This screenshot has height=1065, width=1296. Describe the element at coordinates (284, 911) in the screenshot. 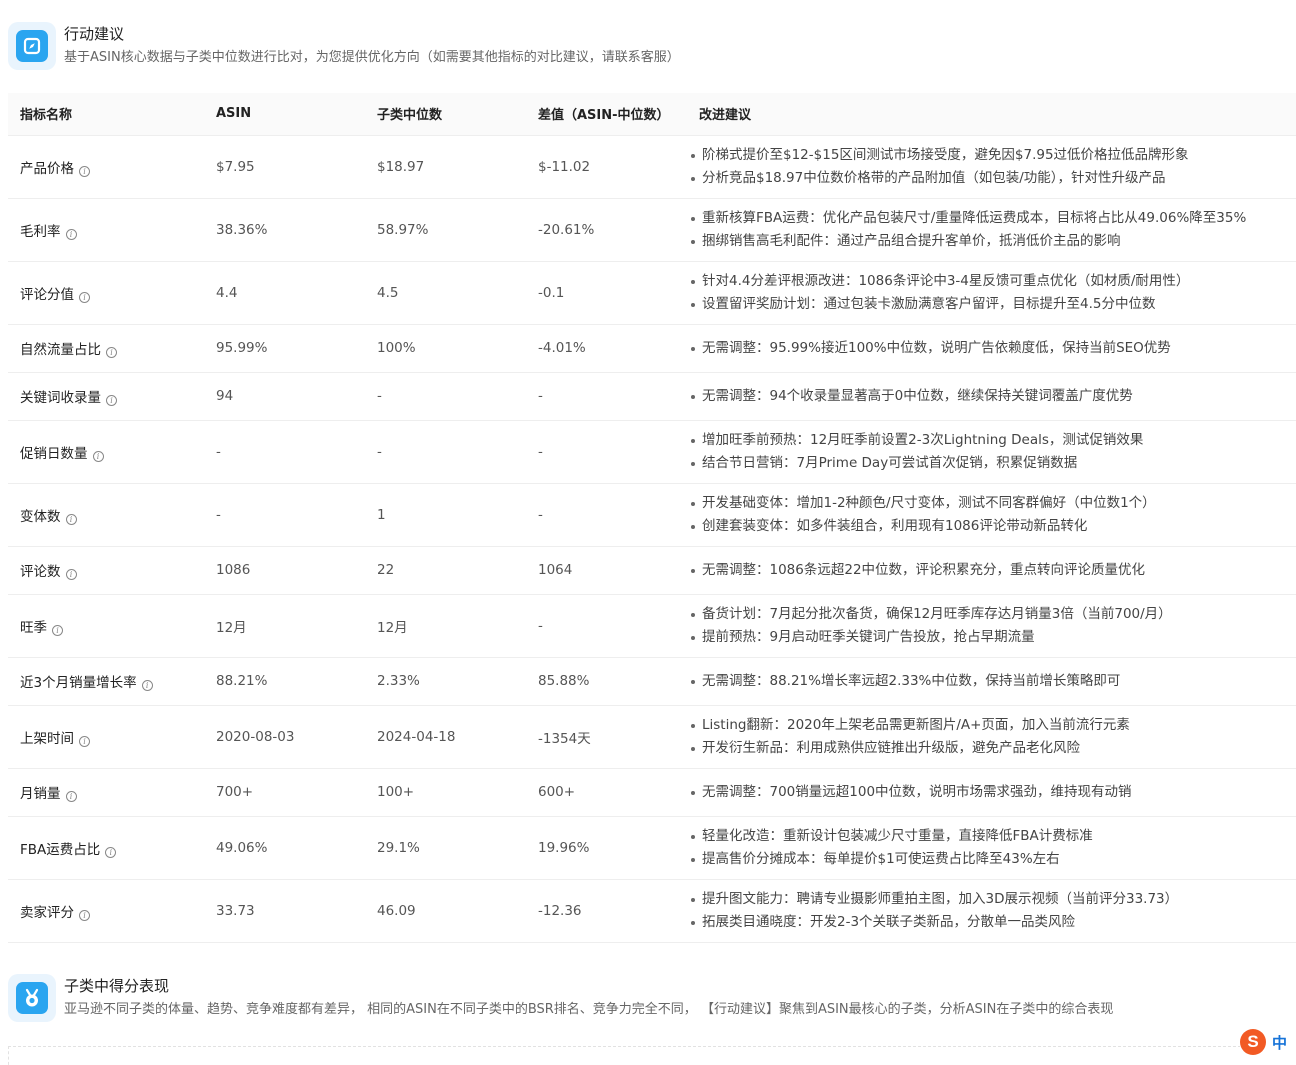

I see `asin-value-cell: 33.73` at that location.